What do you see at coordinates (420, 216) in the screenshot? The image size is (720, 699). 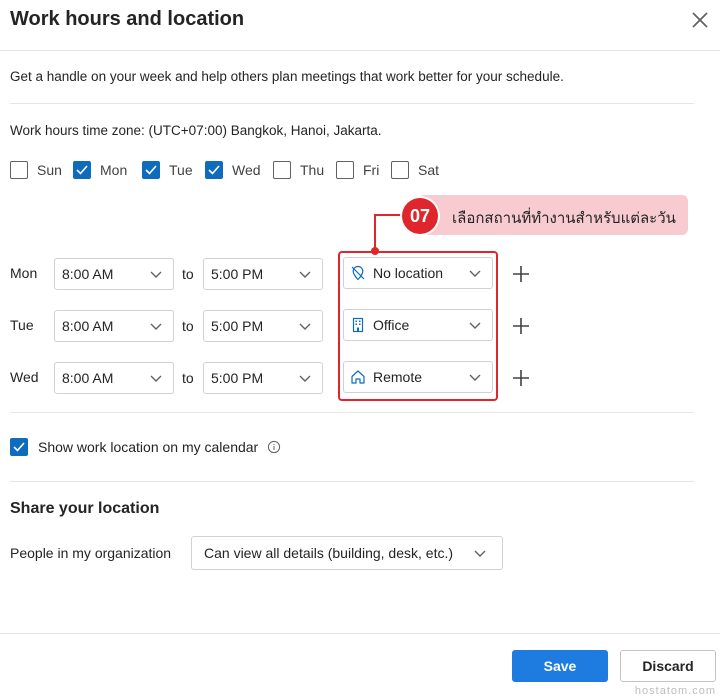 I see `callout-number-badge: 07` at bounding box center [420, 216].